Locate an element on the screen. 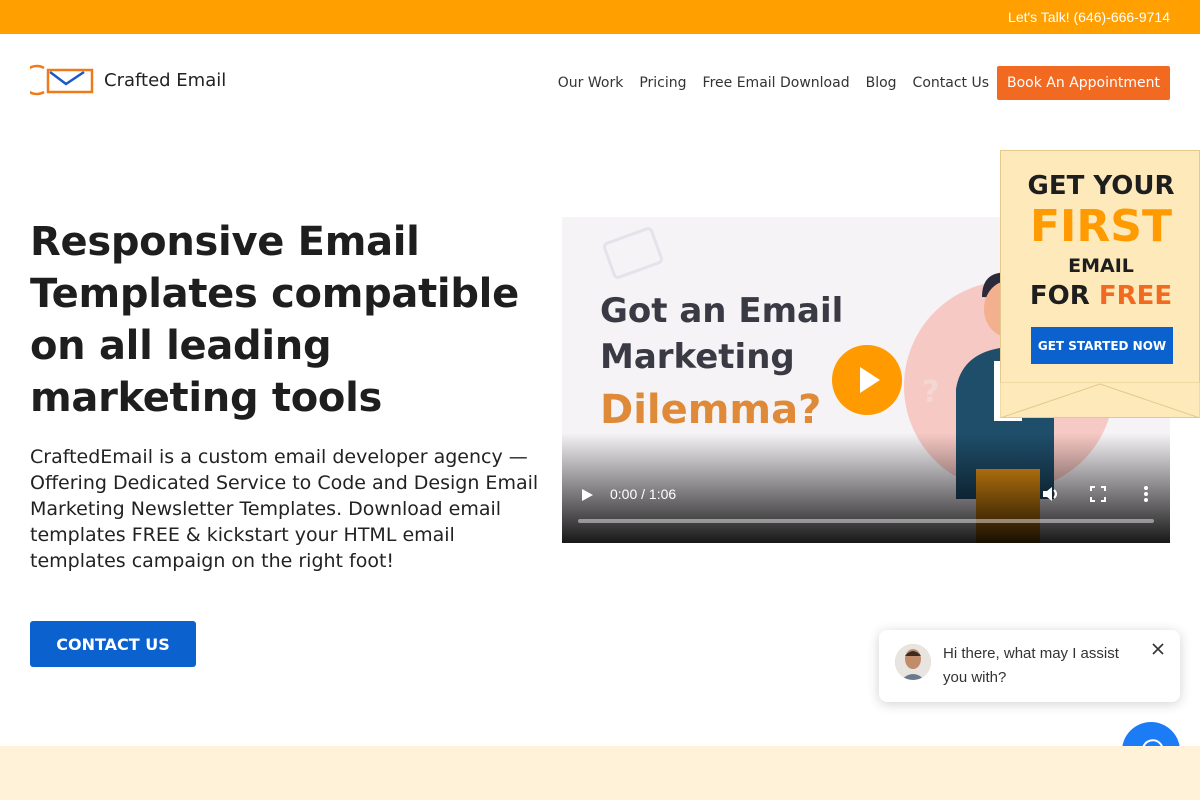 The height and width of the screenshot is (800, 1200). next-section-band is located at coordinates (600, 773).